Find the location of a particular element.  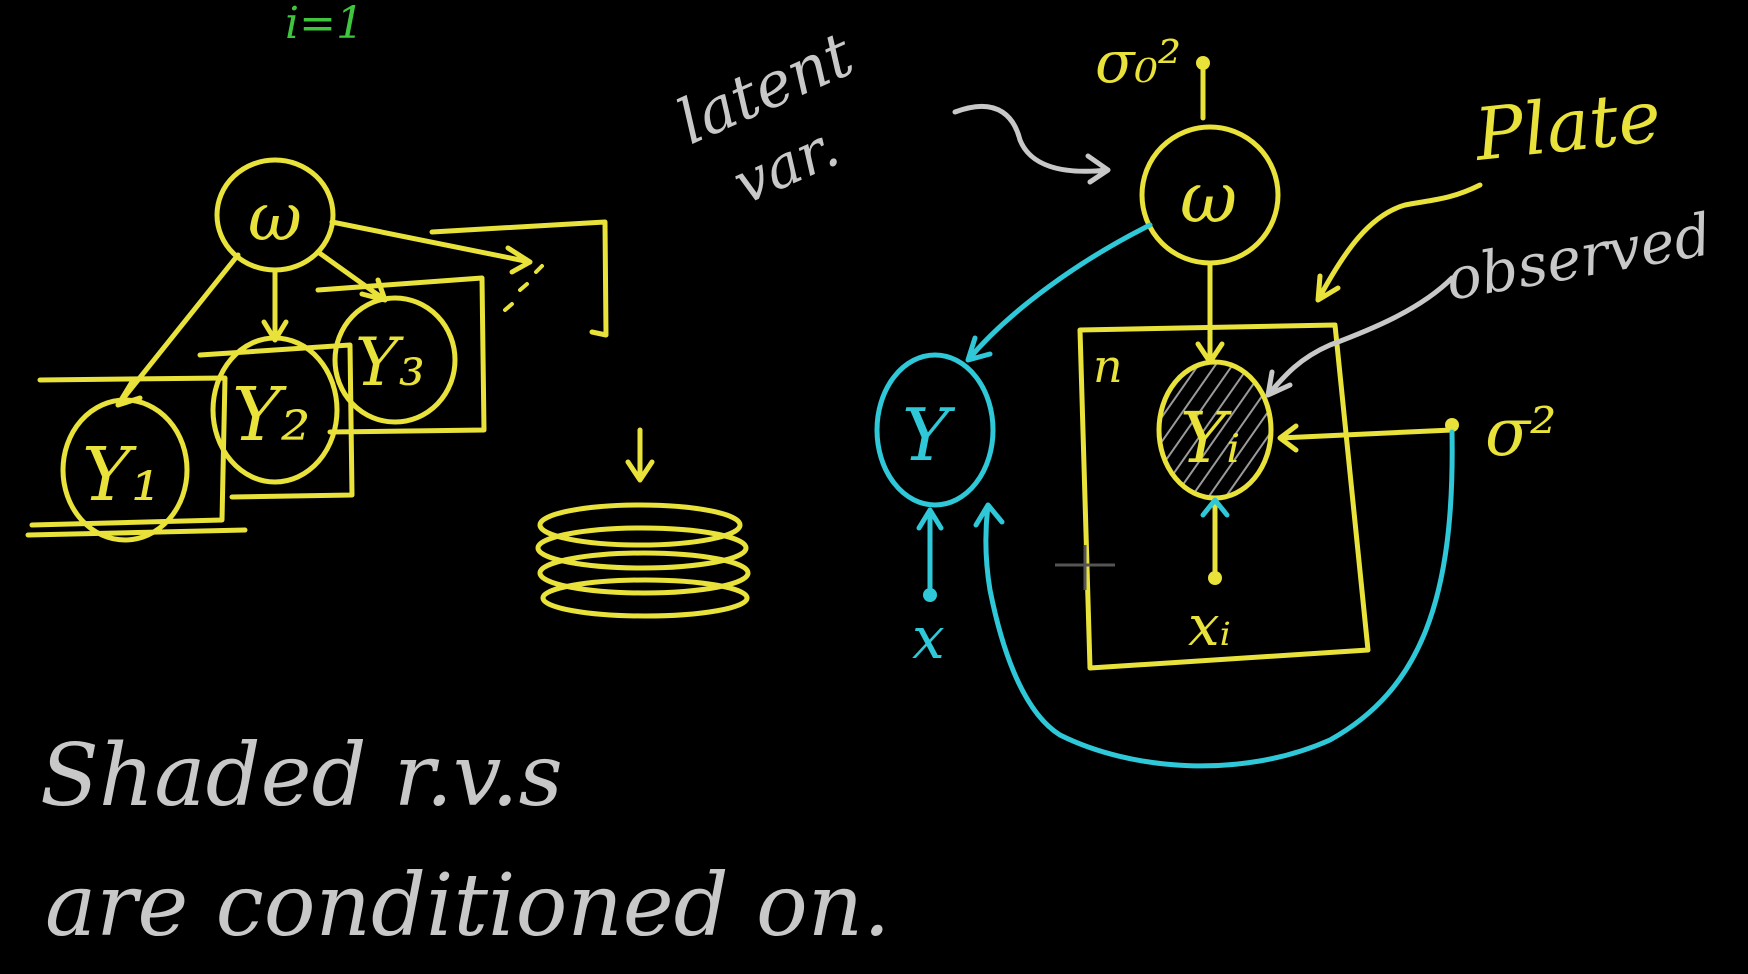

x-label: x is located at coordinates (928, 638).